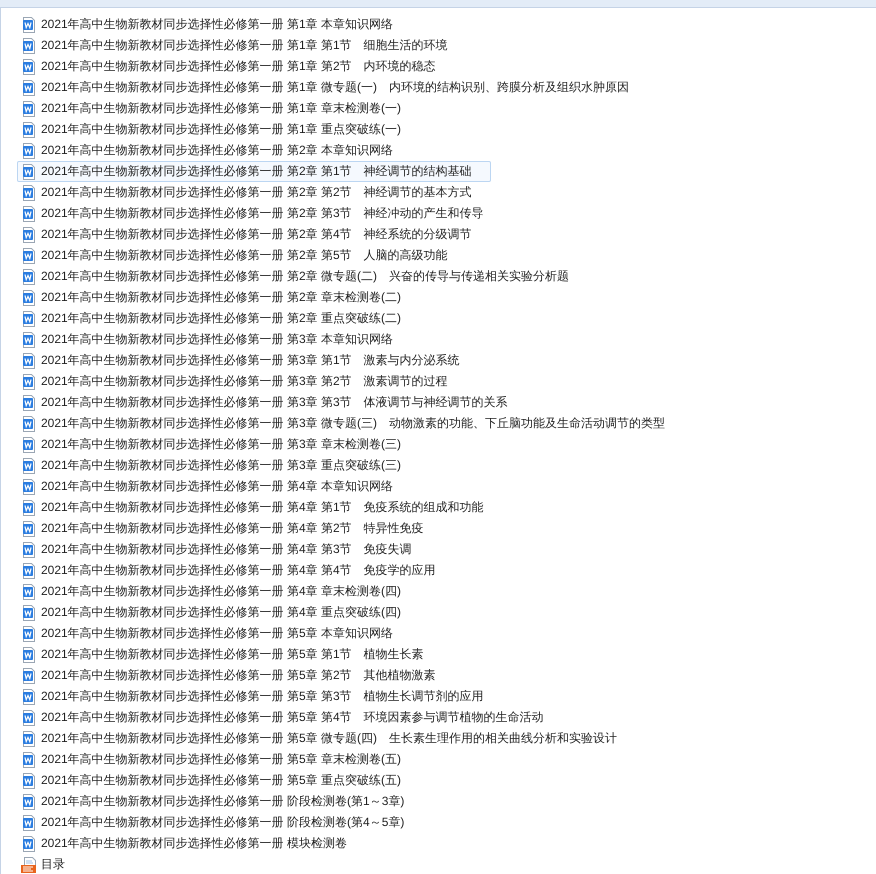  What do you see at coordinates (218, 129) in the screenshot?
I see `file-item: 2021年高中生物新教材同步选择性必修第一册 第1章 重点突破练(一)` at bounding box center [218, 129].